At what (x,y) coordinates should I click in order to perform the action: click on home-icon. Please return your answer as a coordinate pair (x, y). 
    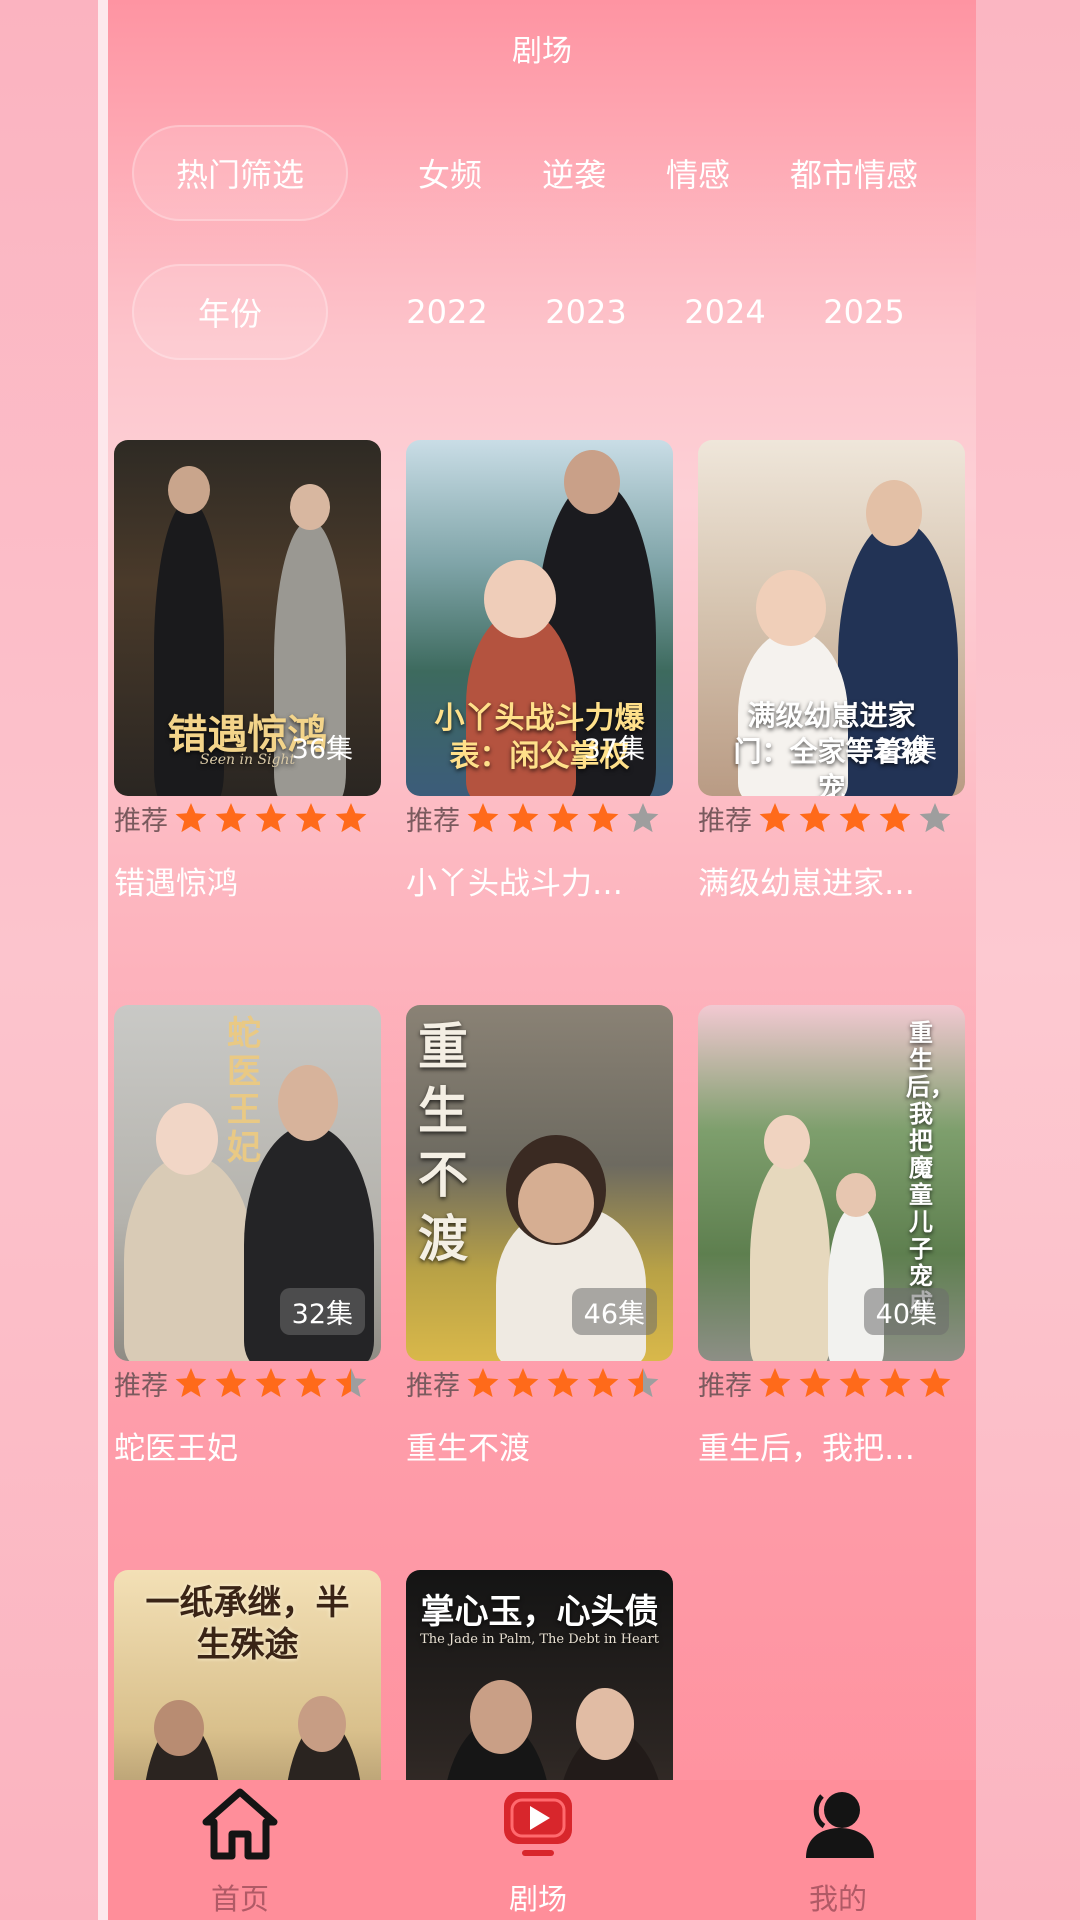
    Looking at the image, I should click on (240, 1824).